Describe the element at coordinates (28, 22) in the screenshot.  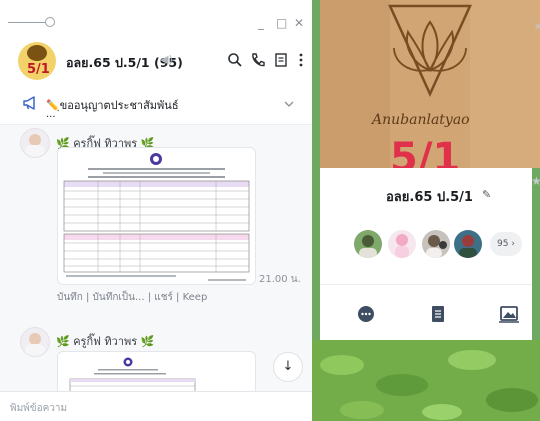
I see `opacity-slider-track` at that location.